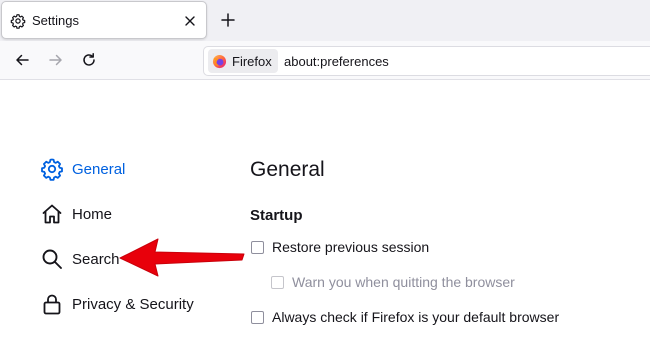 Image resolution: width=650 pixels, height=339 pixels. I want to click on sidebar-item-home: Home, so click(76, 214).